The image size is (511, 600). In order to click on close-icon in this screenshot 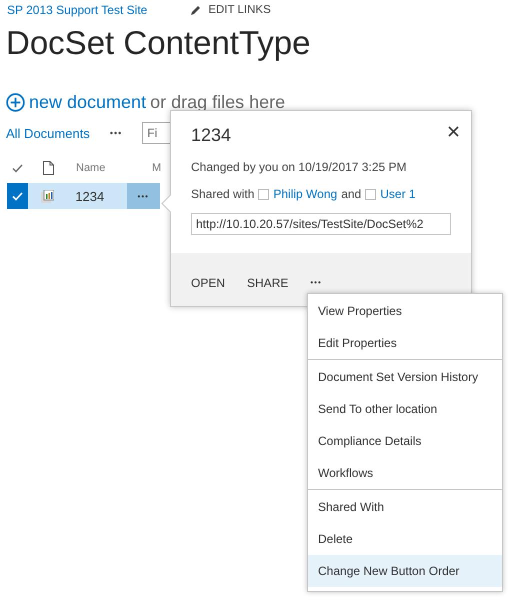, I will do `click(453, 131)`.